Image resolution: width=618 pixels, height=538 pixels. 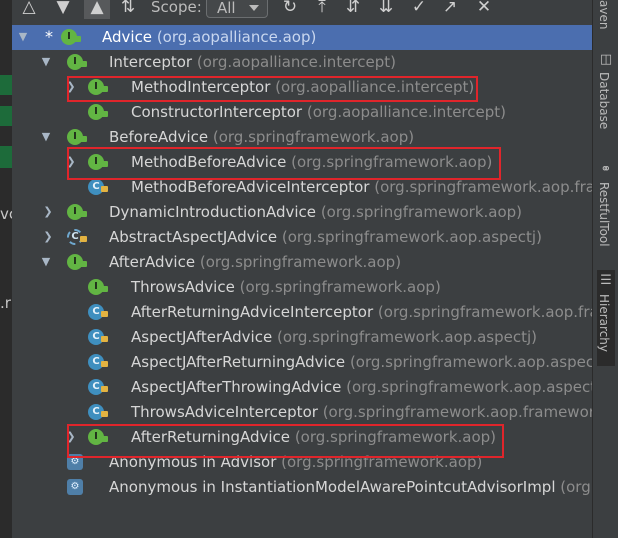 I want to click on collapse-all-icon: ⇊, so click(x=386, y=9).